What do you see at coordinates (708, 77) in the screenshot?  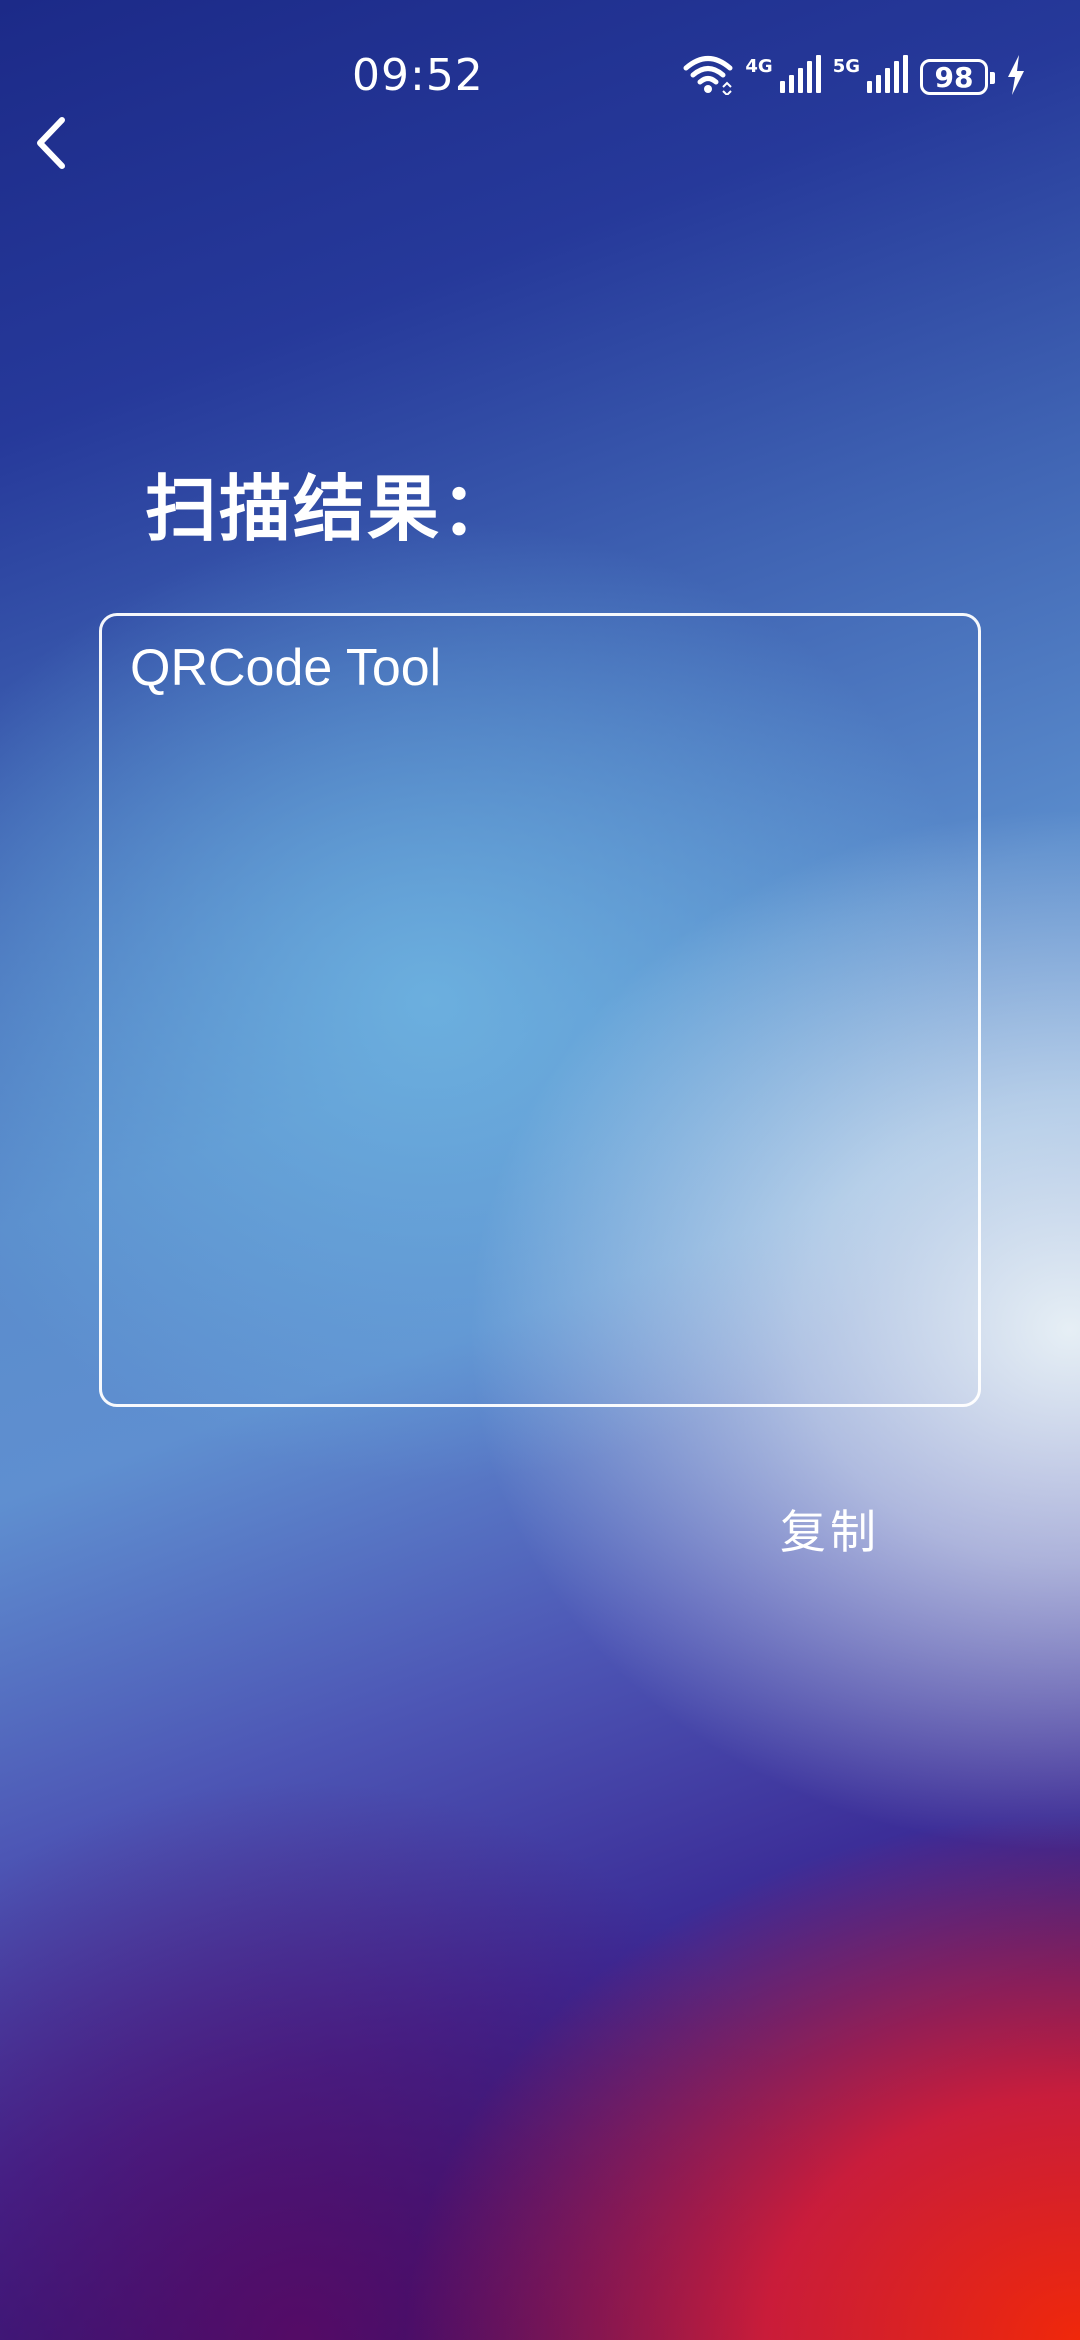 I see `wifi-icon` at bounding box center [708, 77].